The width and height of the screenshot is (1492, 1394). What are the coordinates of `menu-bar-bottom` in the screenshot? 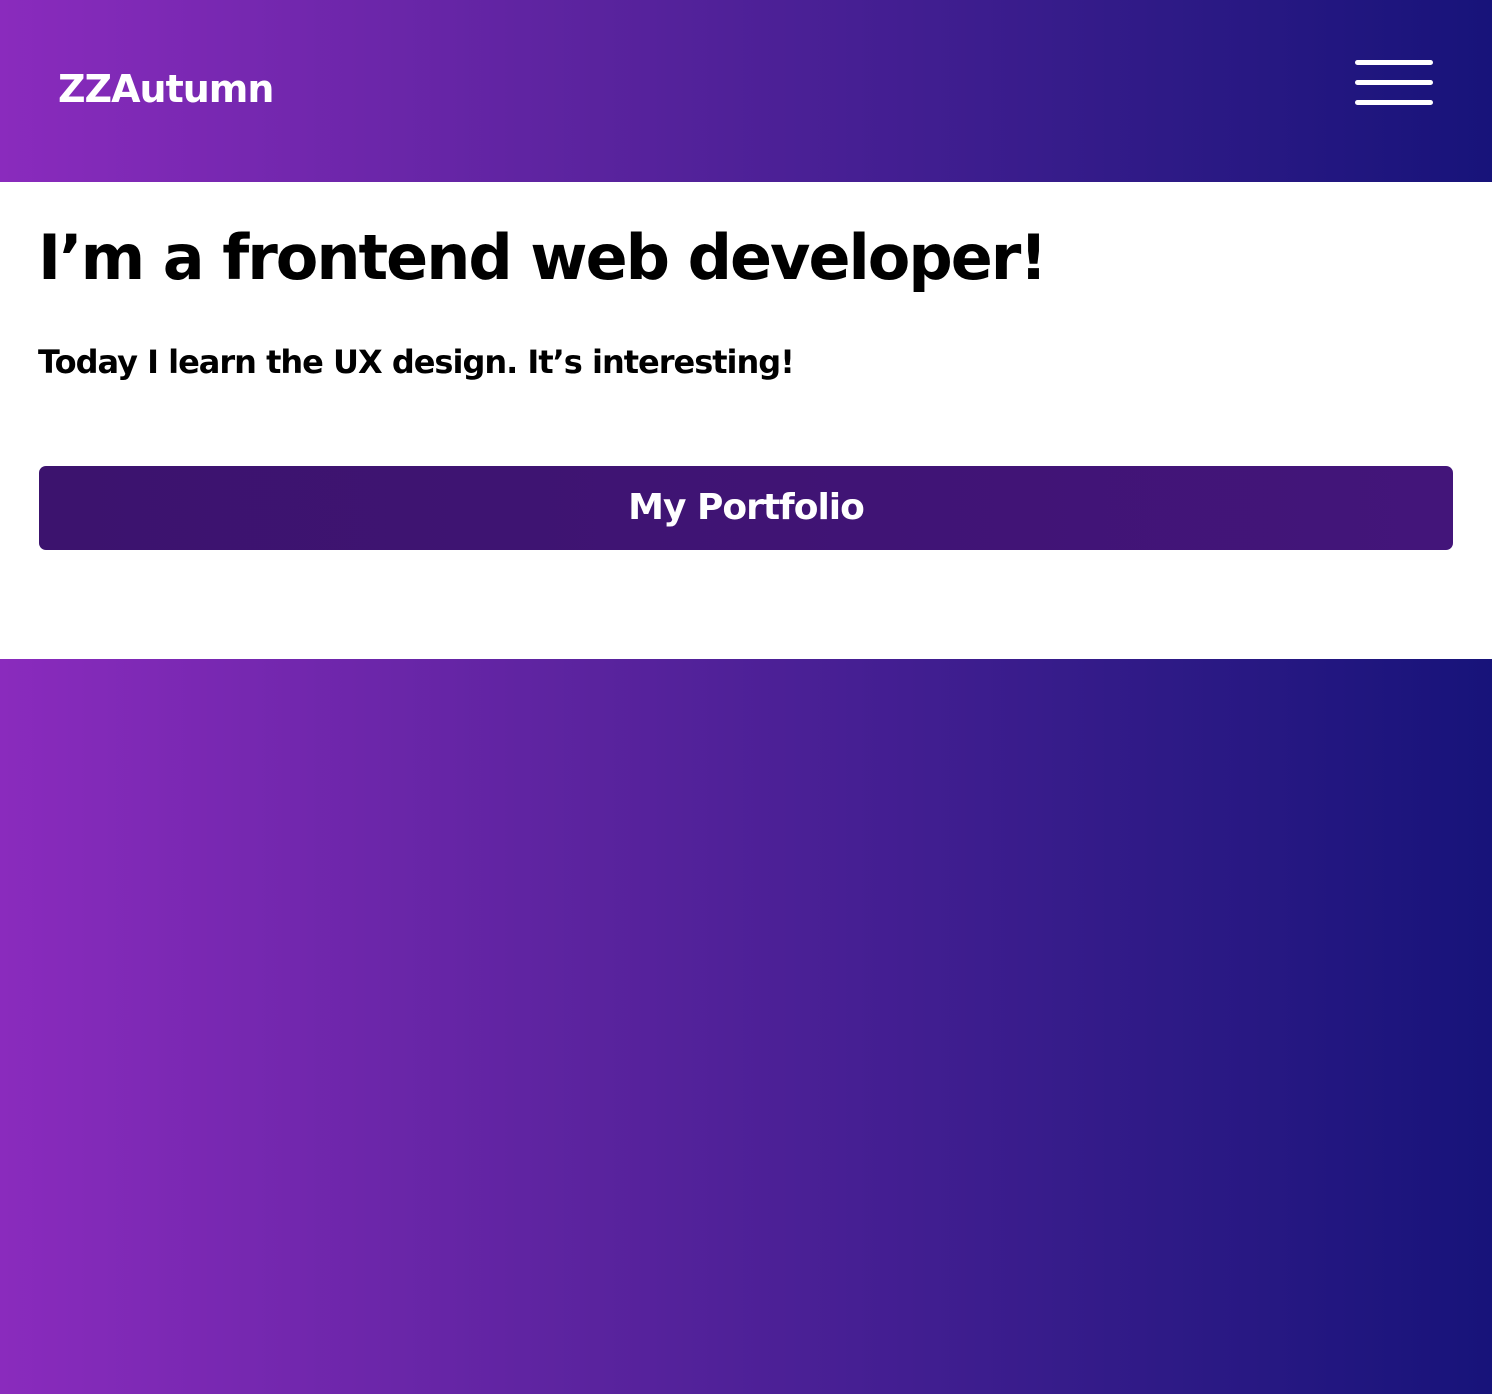 It's located at (1394, 102).